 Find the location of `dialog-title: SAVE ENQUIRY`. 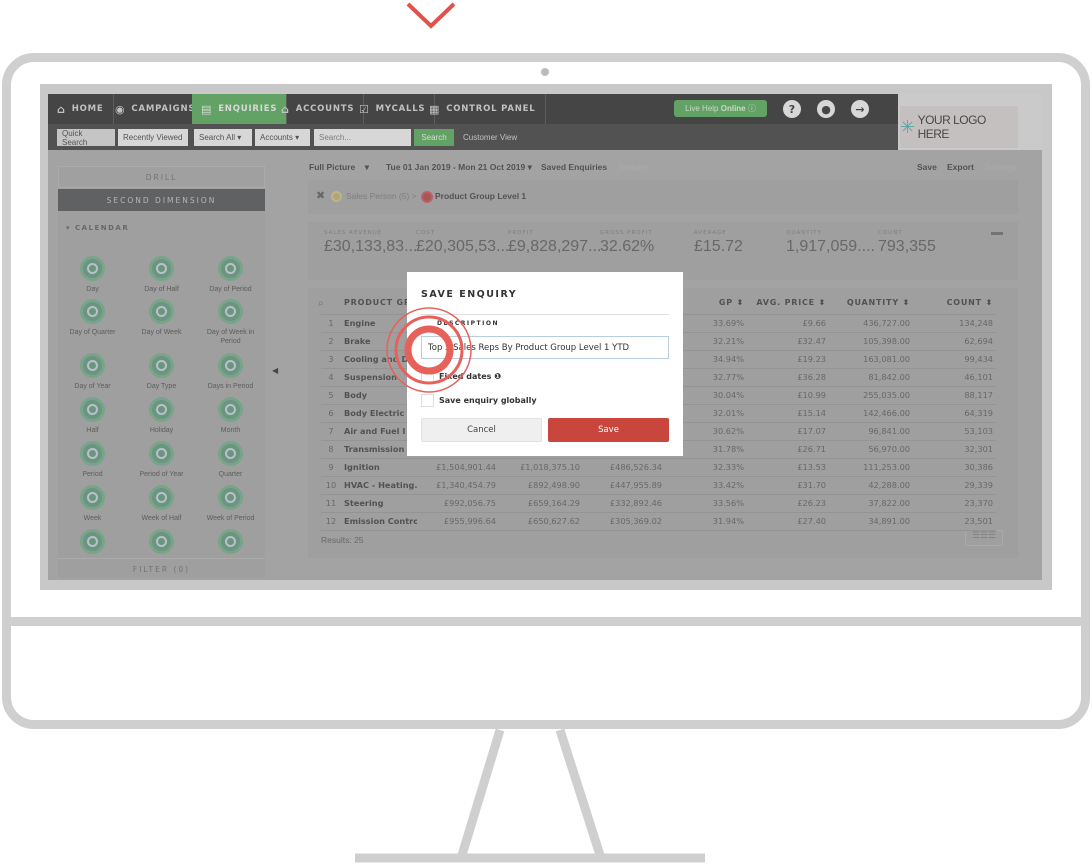

dialog-title: SAVE ENQUIRY is located at coordinates (469, 294).